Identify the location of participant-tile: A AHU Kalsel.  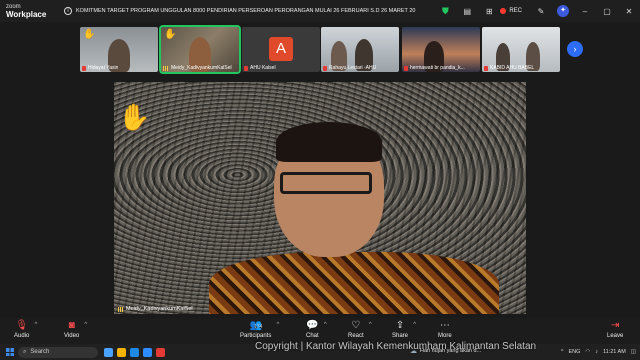
(281, 49).